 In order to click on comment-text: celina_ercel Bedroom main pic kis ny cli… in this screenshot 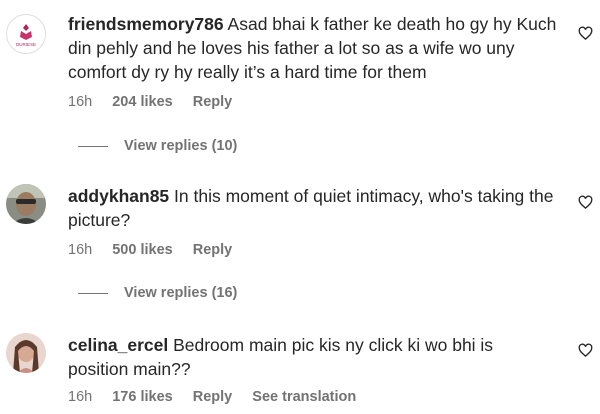, I will do `click(313, 357)`.